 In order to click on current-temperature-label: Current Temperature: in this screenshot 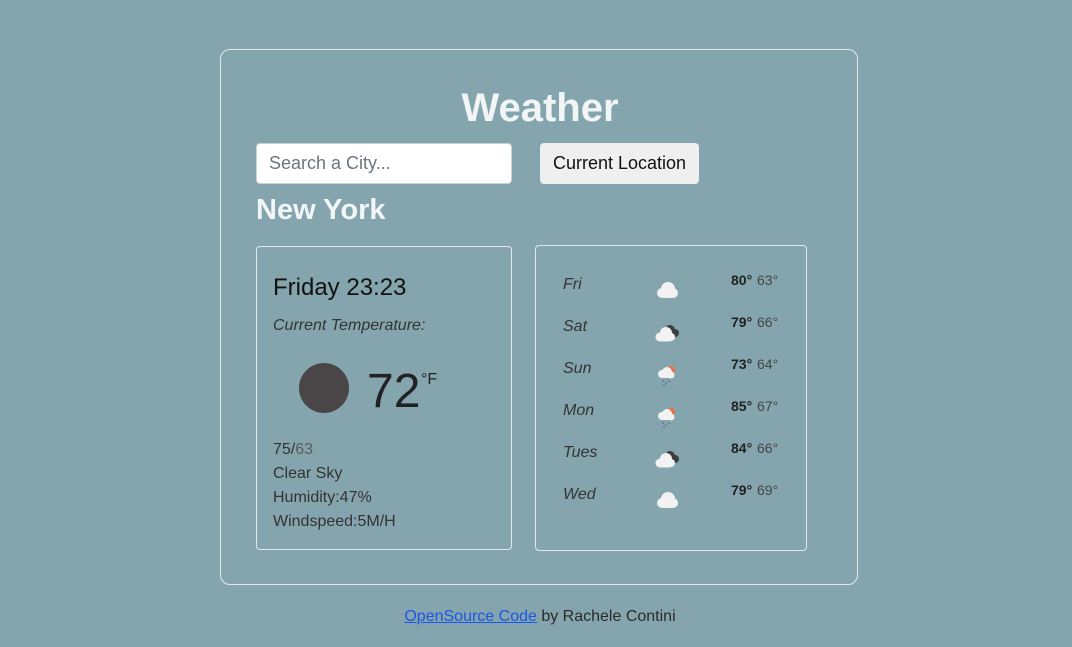, I will do `click(349, 325)`.